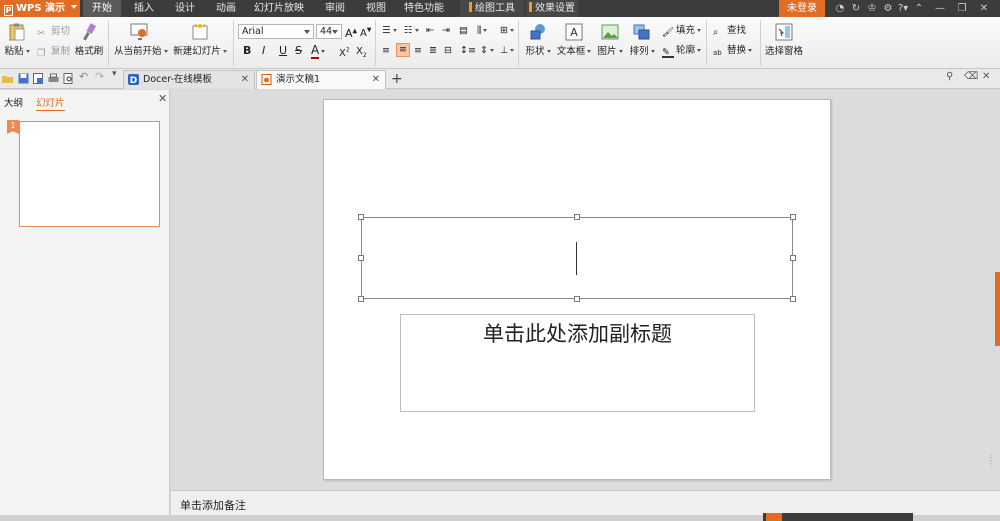 Image resolution: width=1000 pixels, height=521 pixels. I want to click on print-preview-icon, so click(68, 78).